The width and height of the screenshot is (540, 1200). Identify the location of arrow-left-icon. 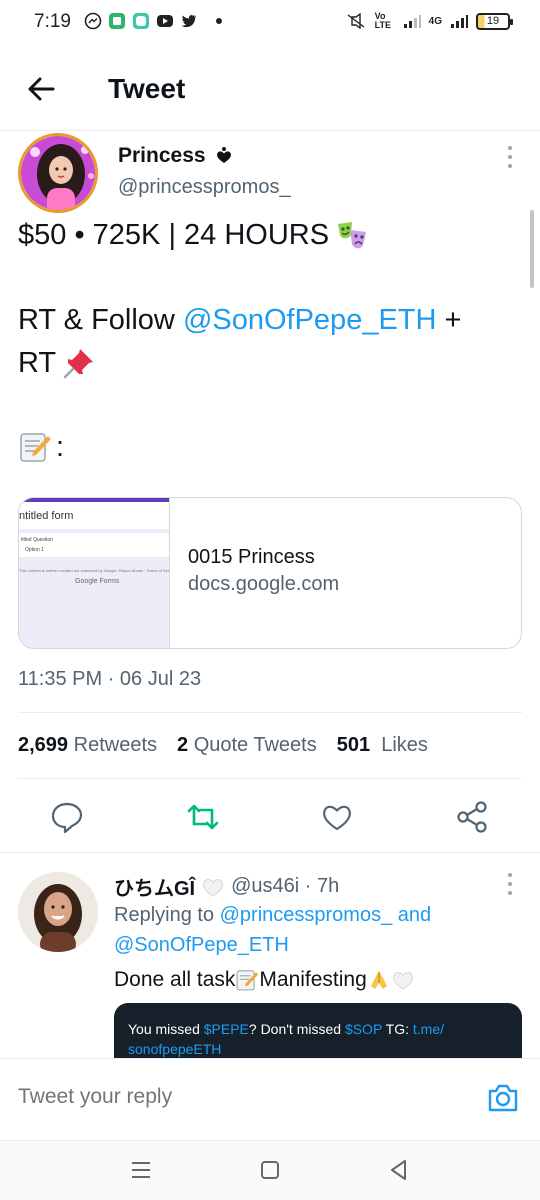
(41, 89).